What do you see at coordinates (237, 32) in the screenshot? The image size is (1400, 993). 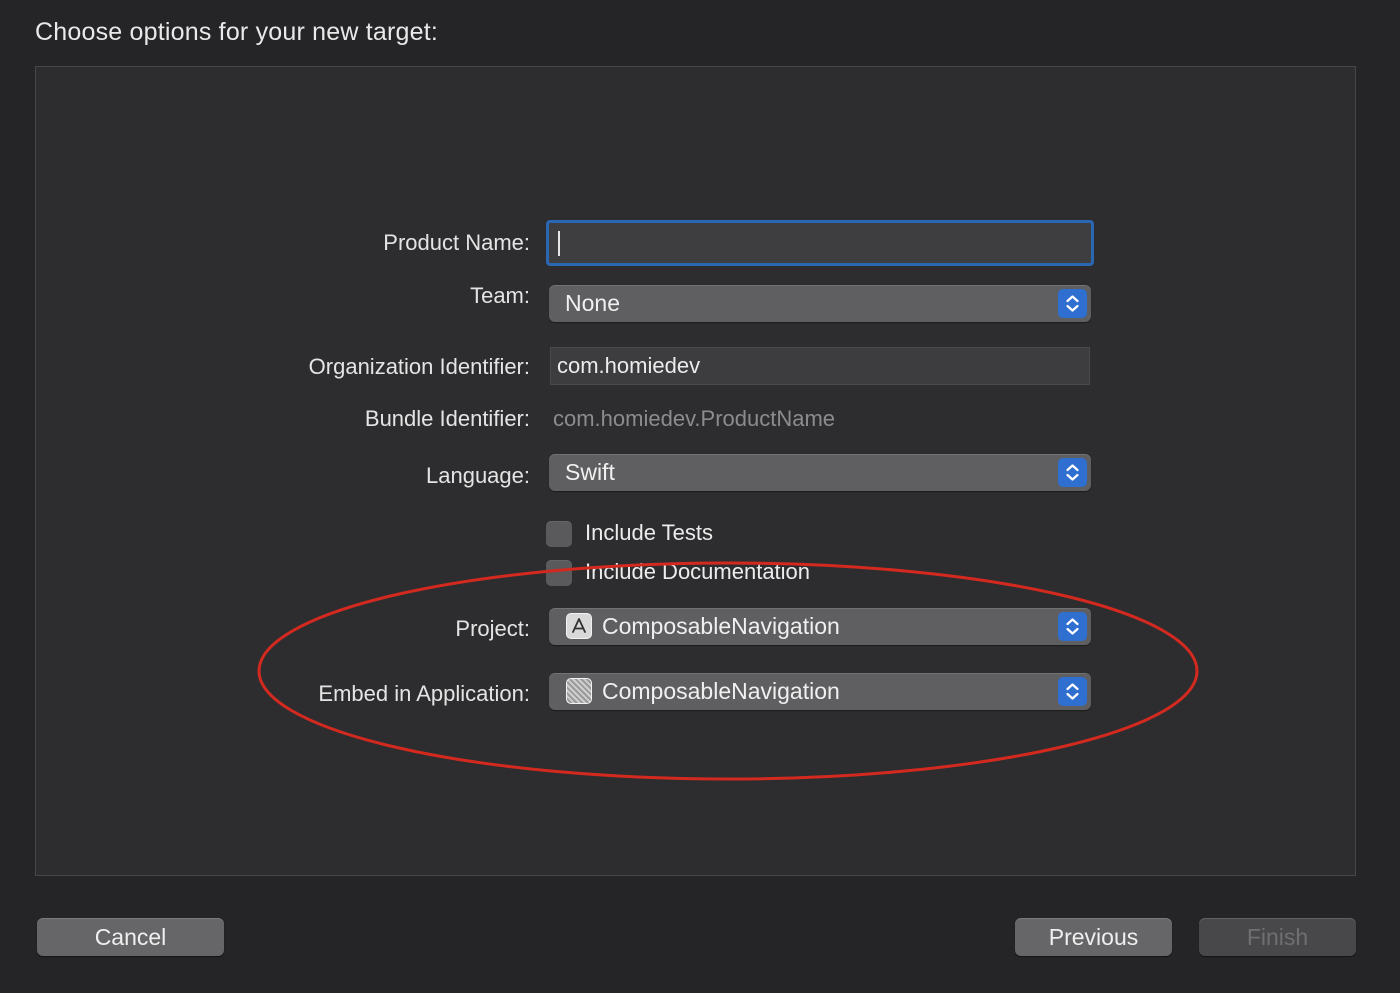 I see `dialog-title: Choose options for your new target:` at bounding box center [237, 32].